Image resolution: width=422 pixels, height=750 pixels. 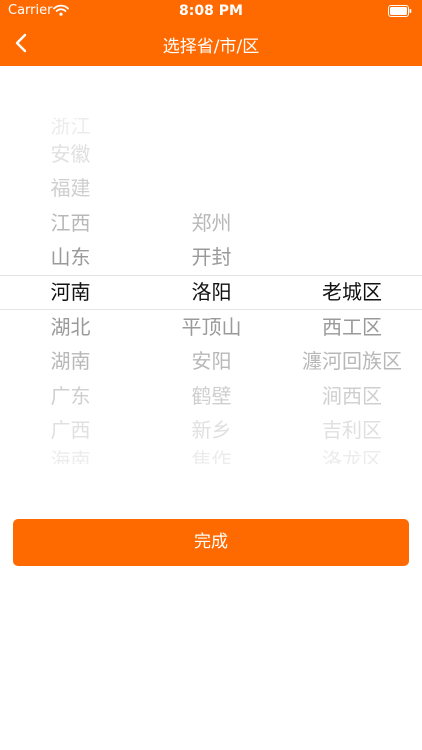 I want to click on district-option: 瀍河回族区, so click(x=352, y=361).